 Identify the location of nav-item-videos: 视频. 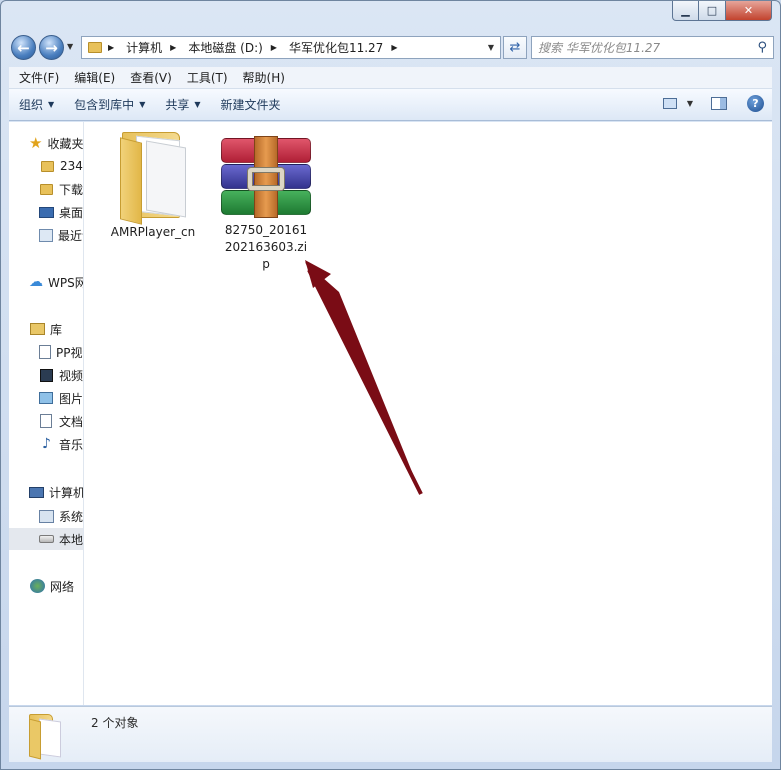
(46, 375).